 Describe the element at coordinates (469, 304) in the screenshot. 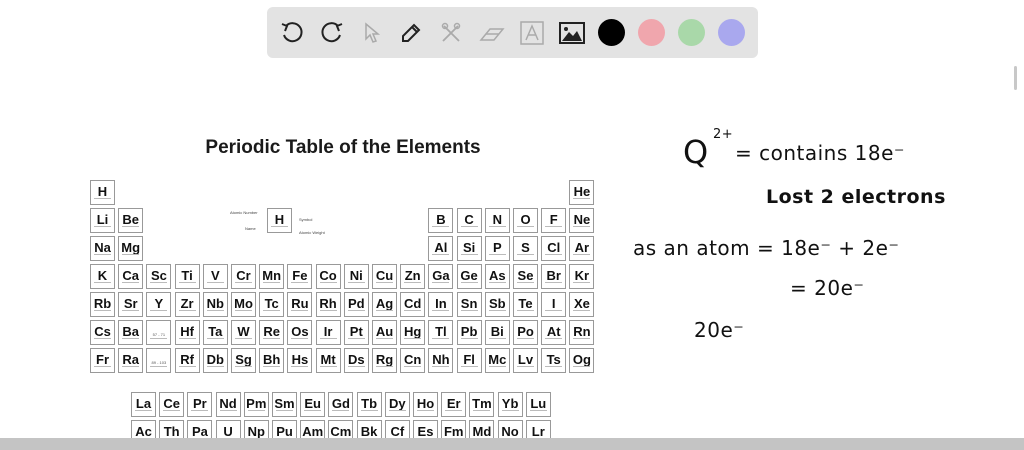

I see `element-cell: Sn` at that location.